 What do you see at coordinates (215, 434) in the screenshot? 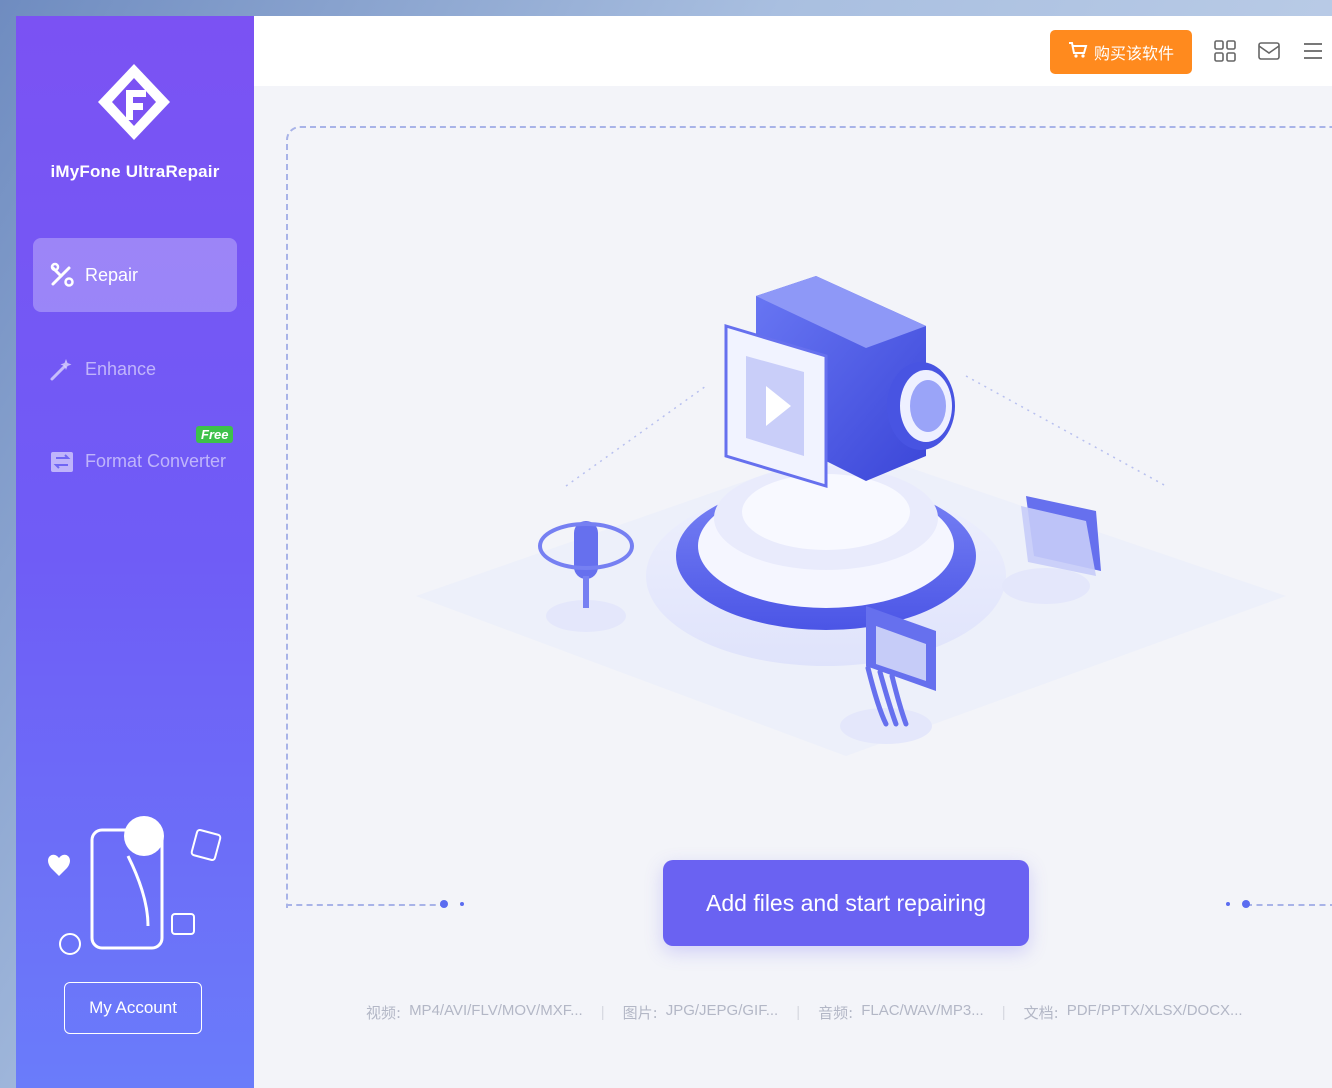
I see `free-badge: Free` at bounding box center [215, 434].